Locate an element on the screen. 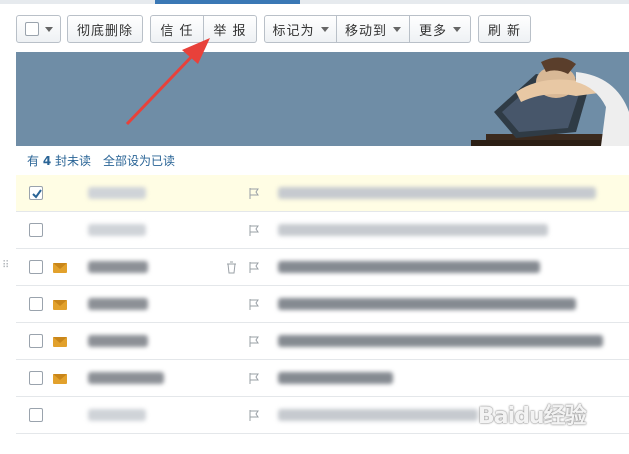 Image resolution: width=629 pixels, height=454 pixels. trash-icon is located at coordinates (231, 267).